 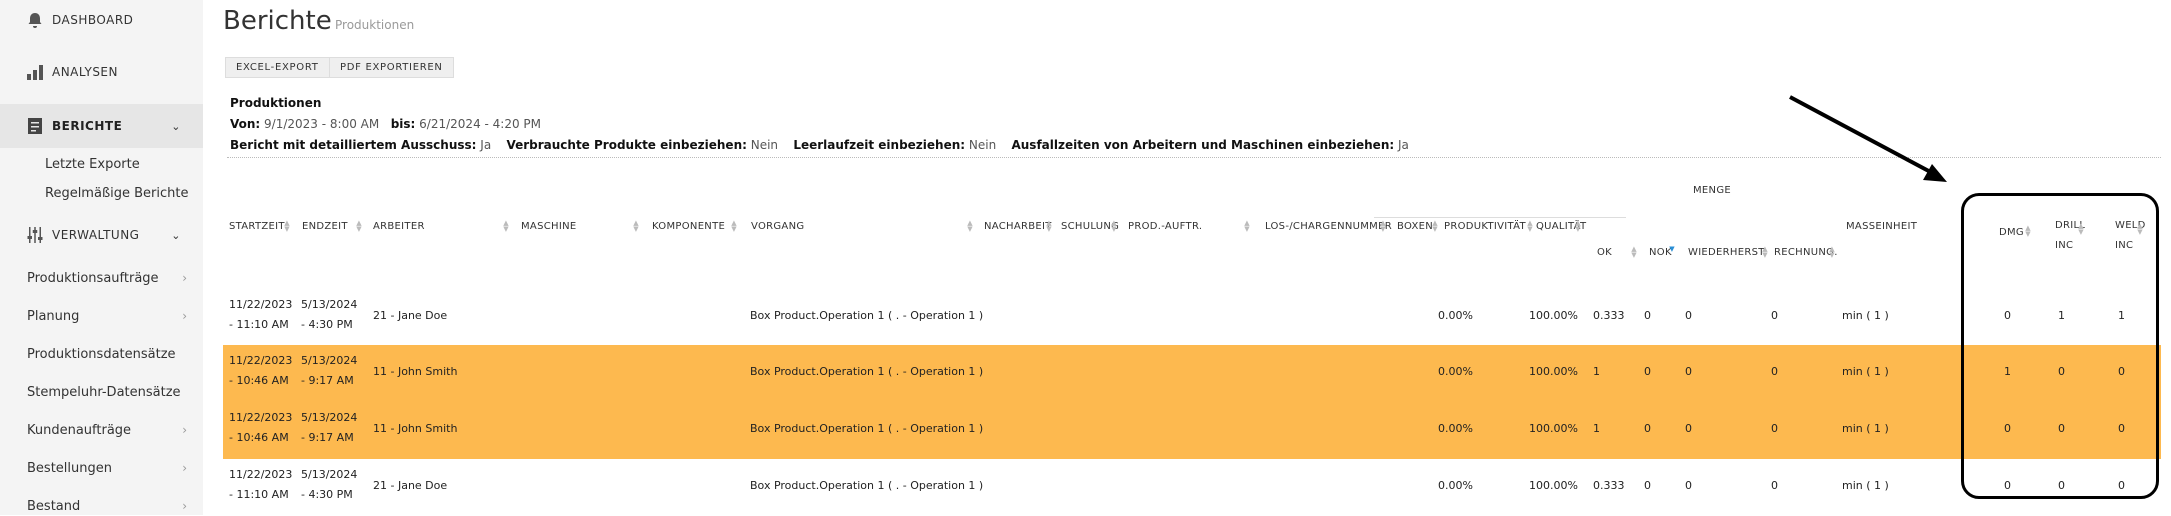 I want to click on annotation-highlight-box, so click(x=2060, y=346).